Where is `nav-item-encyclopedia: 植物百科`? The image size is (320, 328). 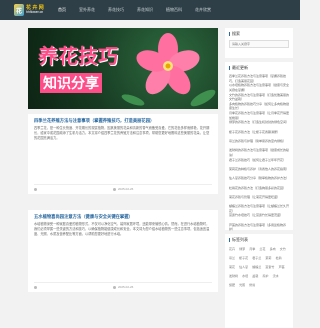
nav-item-encyclopedia: 植物百科 is located at coordinates (174, 10).